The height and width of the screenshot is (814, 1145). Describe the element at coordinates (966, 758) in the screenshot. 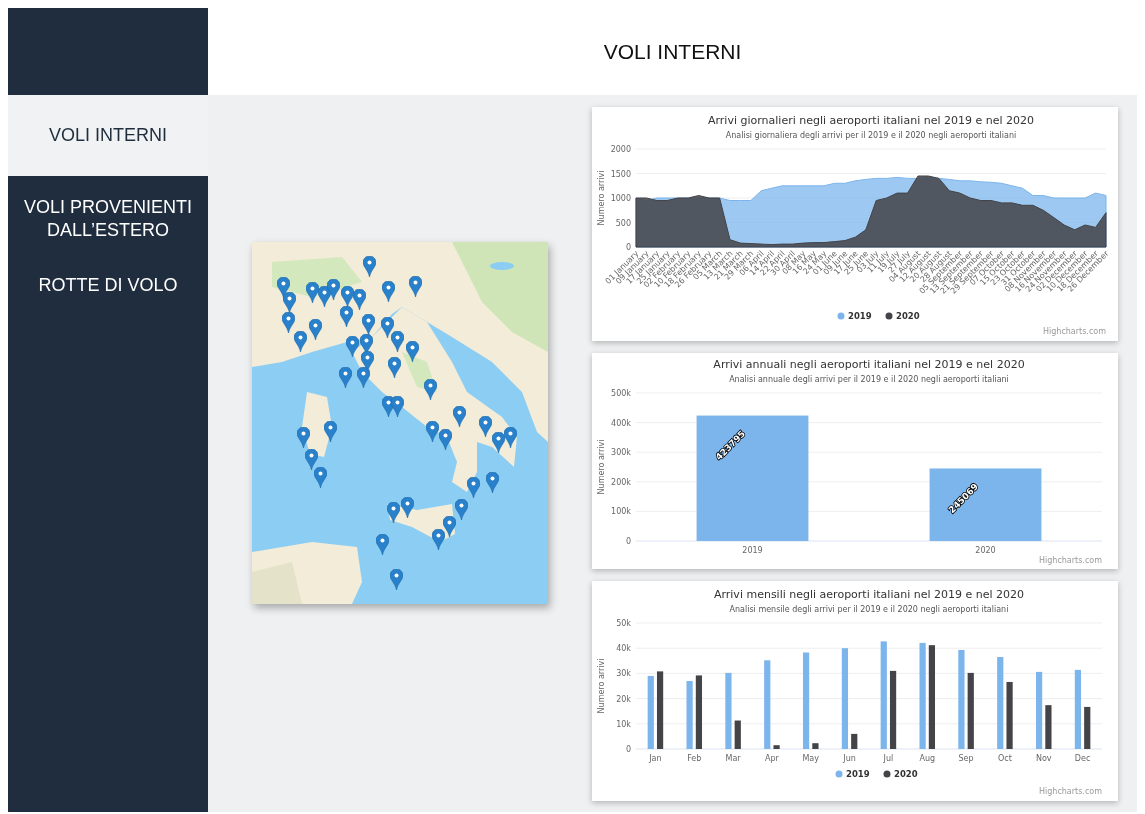

I see `axis-tick-label: Sep` at that location.